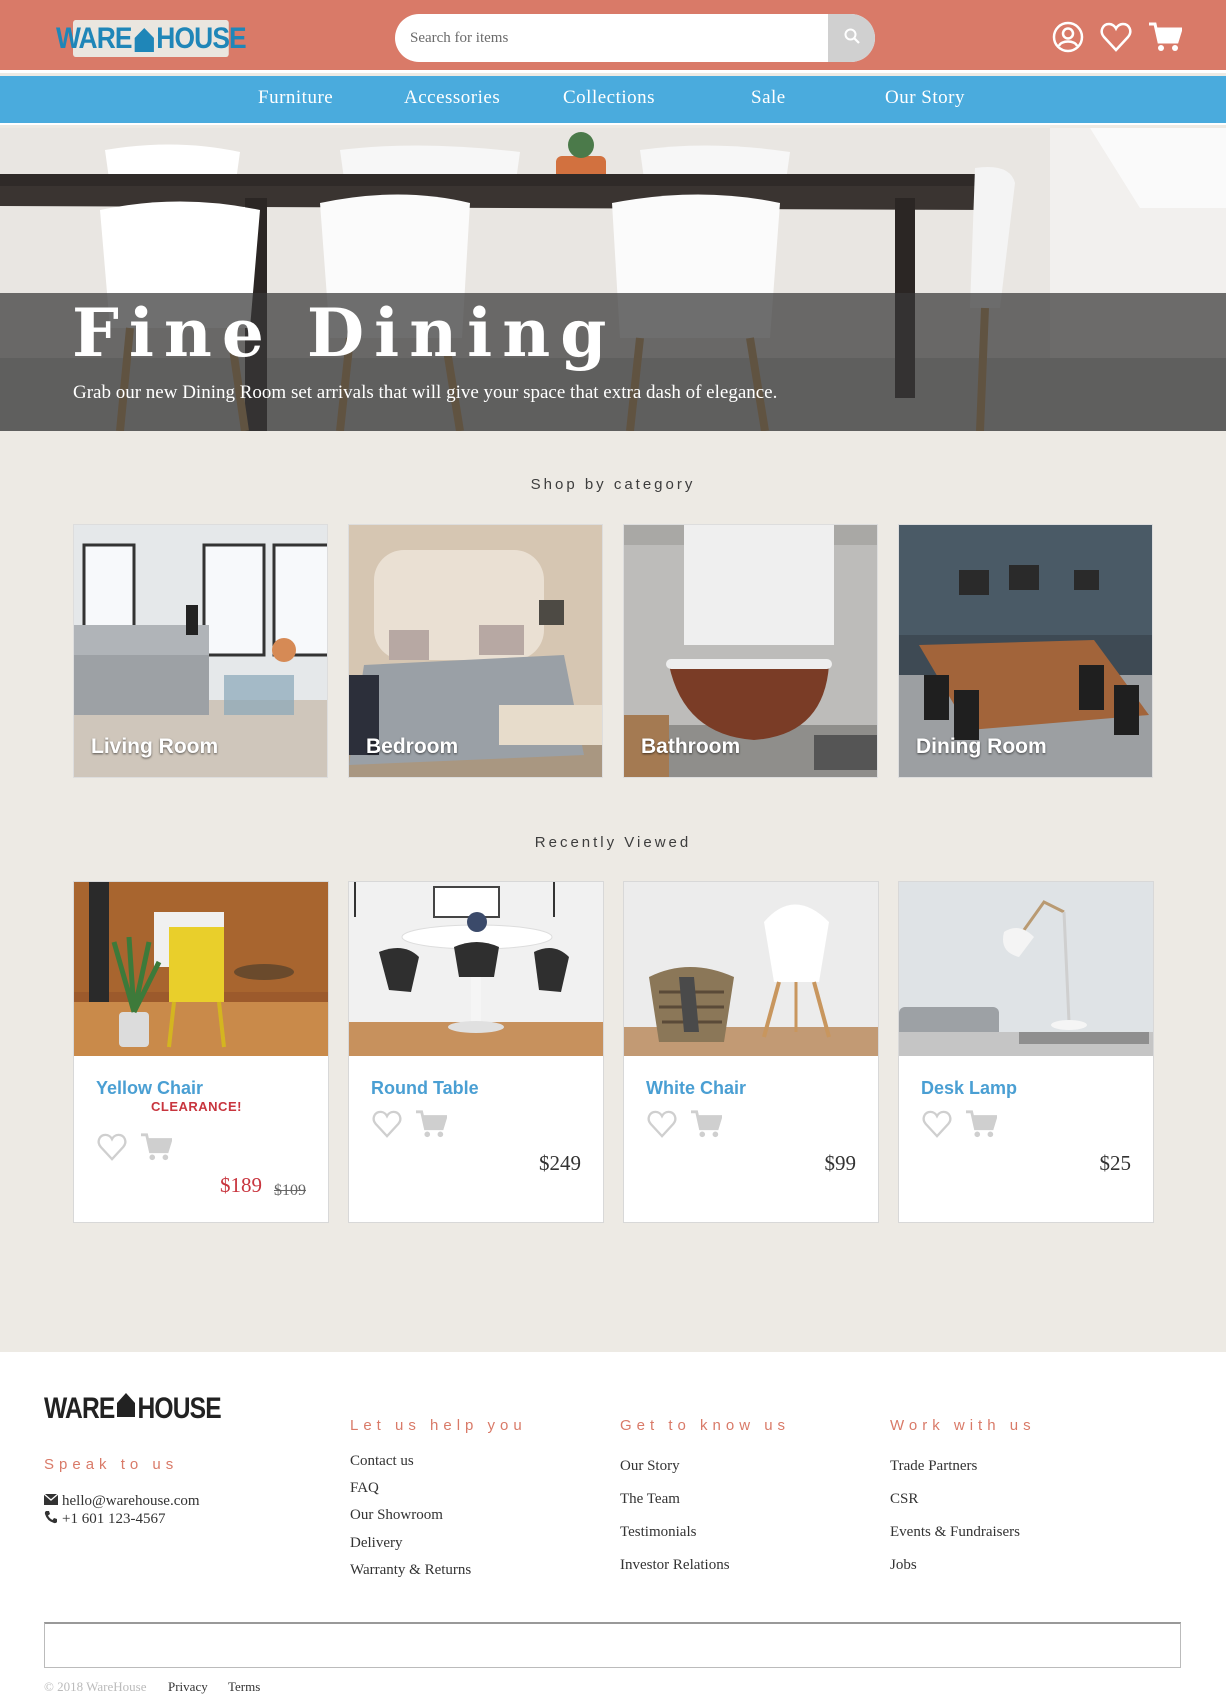  I want to click on speak-to-us-heading: Speak to us, so click(111, 1464).